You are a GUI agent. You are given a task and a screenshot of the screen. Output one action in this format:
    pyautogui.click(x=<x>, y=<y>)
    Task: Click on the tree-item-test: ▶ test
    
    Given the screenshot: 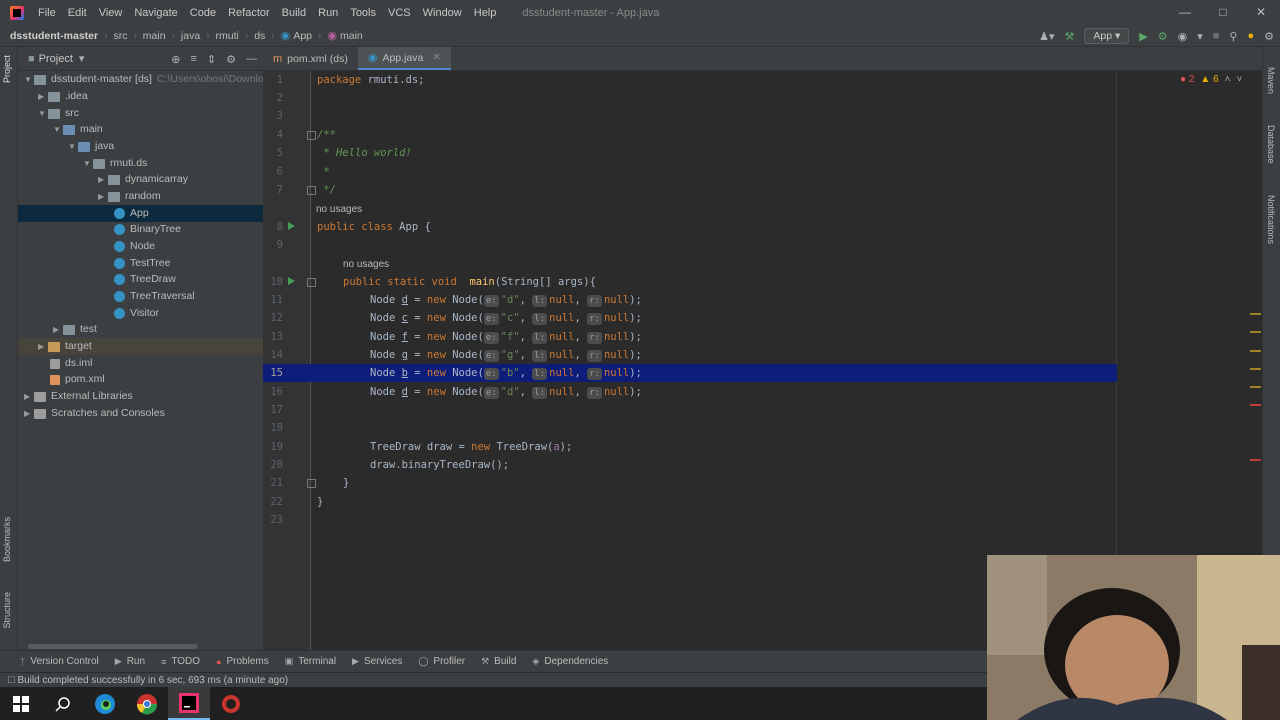 What is the action you would take?
    pyautogui.click(x=75, y=329)
    